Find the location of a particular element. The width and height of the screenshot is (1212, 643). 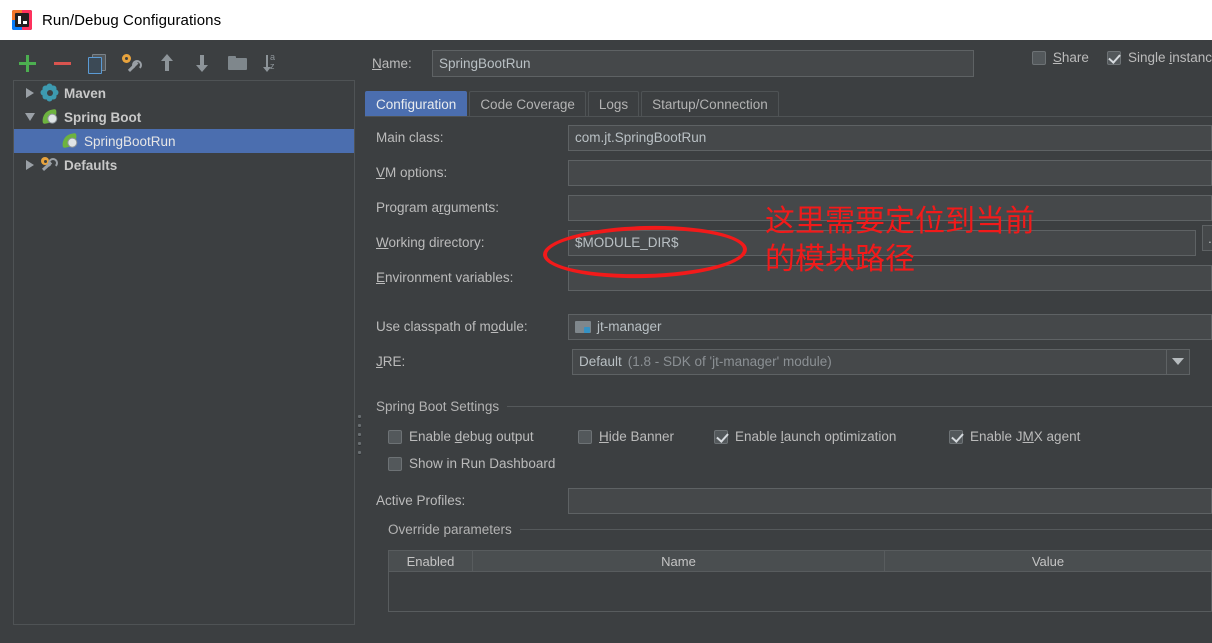

jre-value: Default is located at coordinates (600, 361).